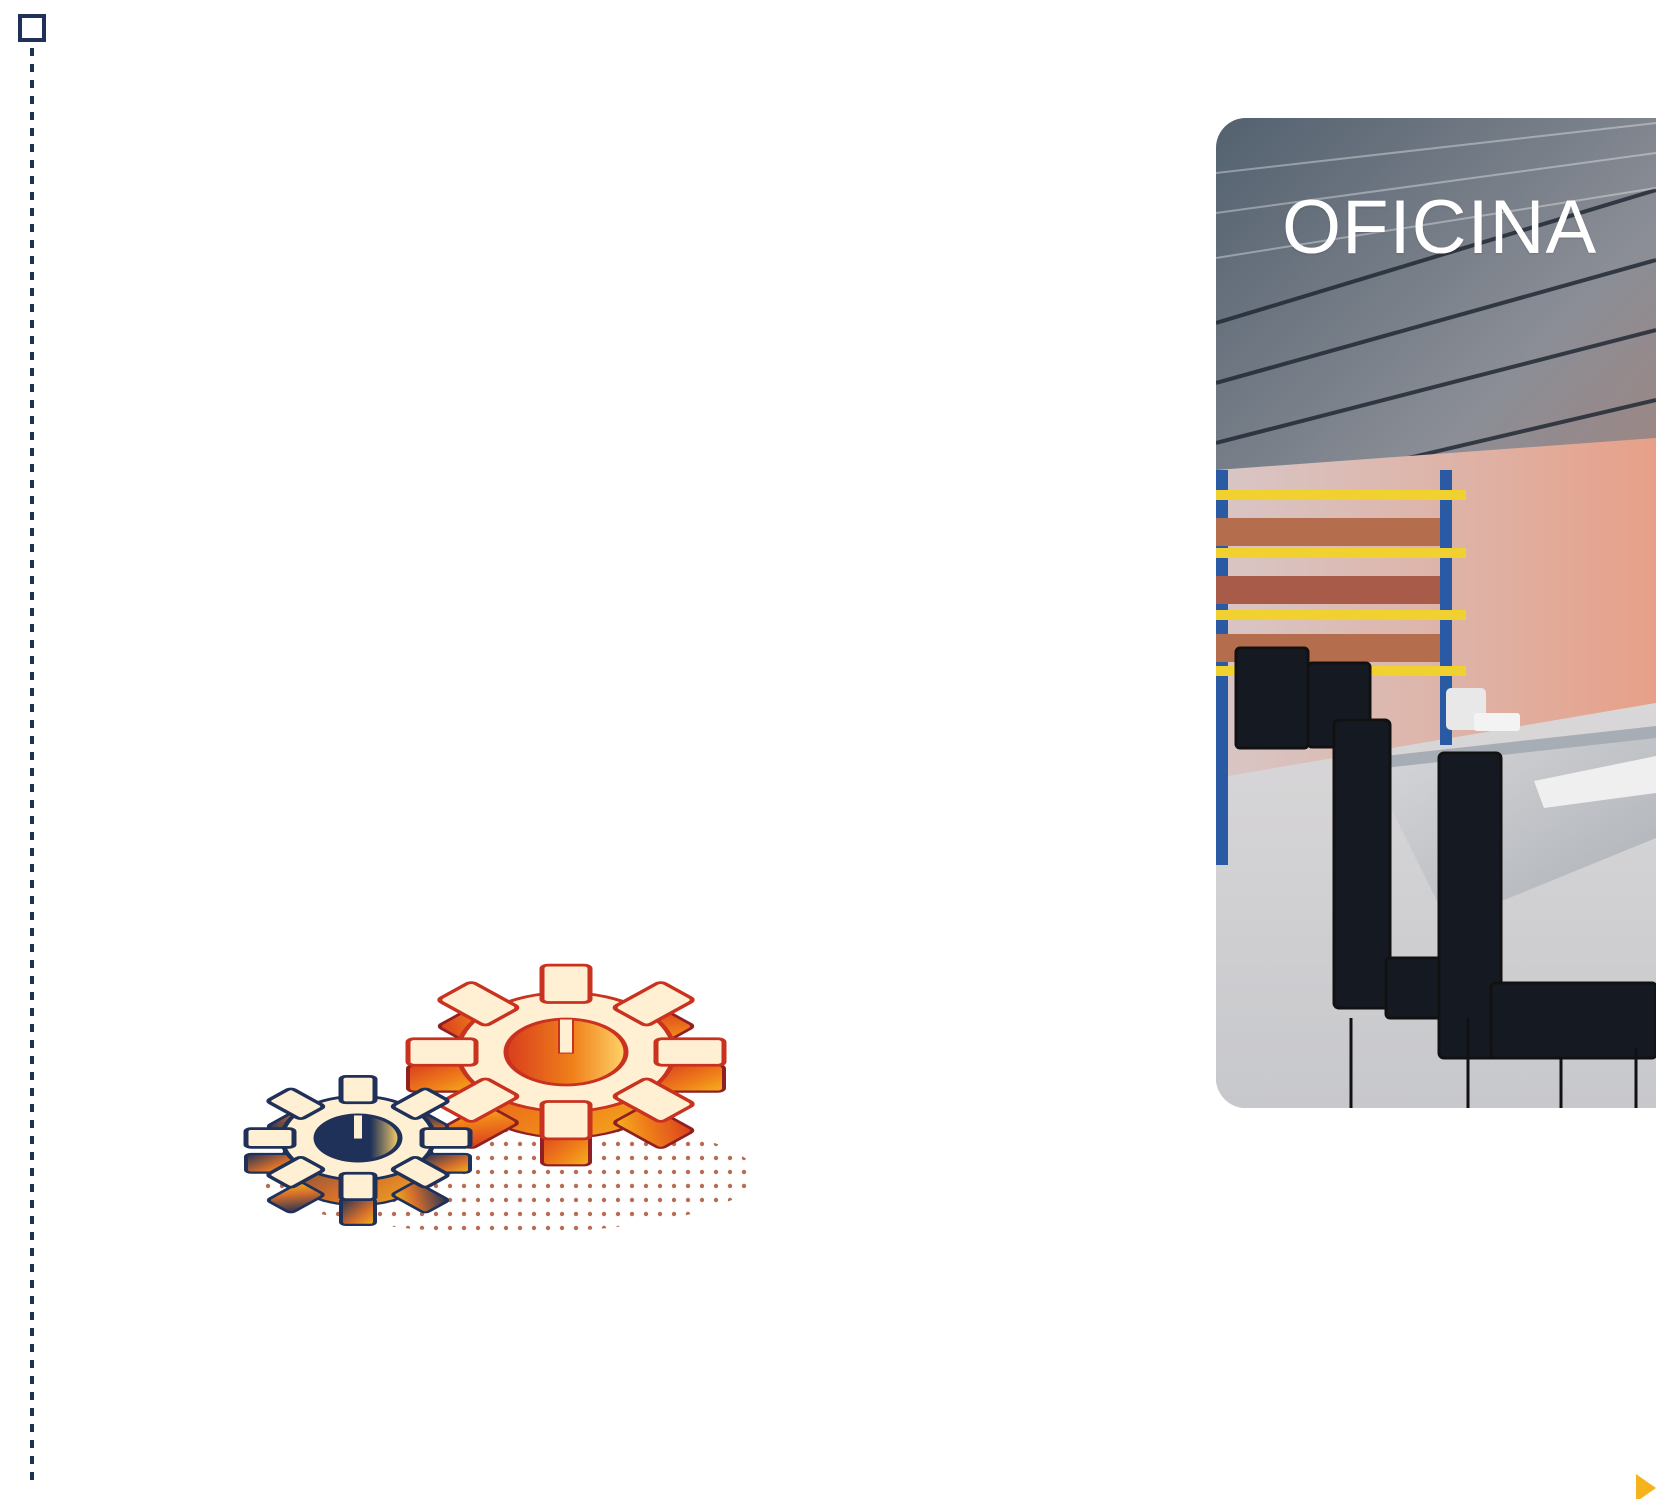 Image resolution: width=1656 pixels, height=1499 pixels. Describe the element at coordinates (499, 1098) in the screenshot. I see `gears-icon` at that location.